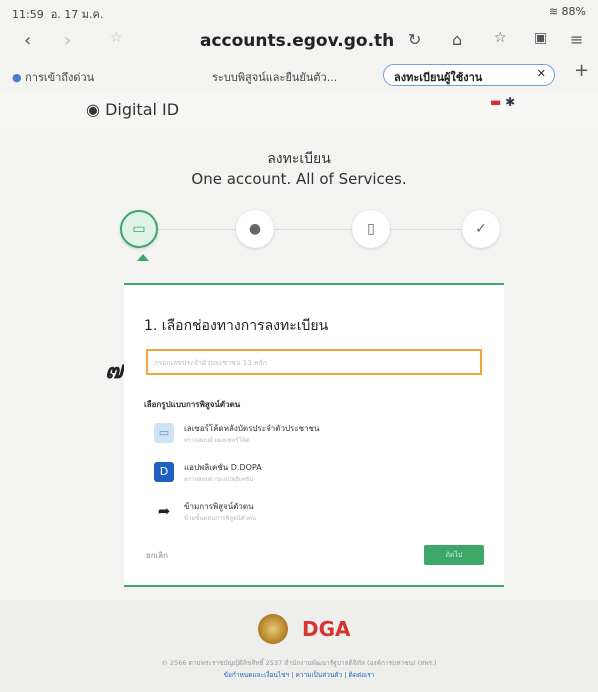 Image resolution: width=598 pixels, height=692 pixels. I want to click on fingerprint-icon: ◉, so click(93, 109).